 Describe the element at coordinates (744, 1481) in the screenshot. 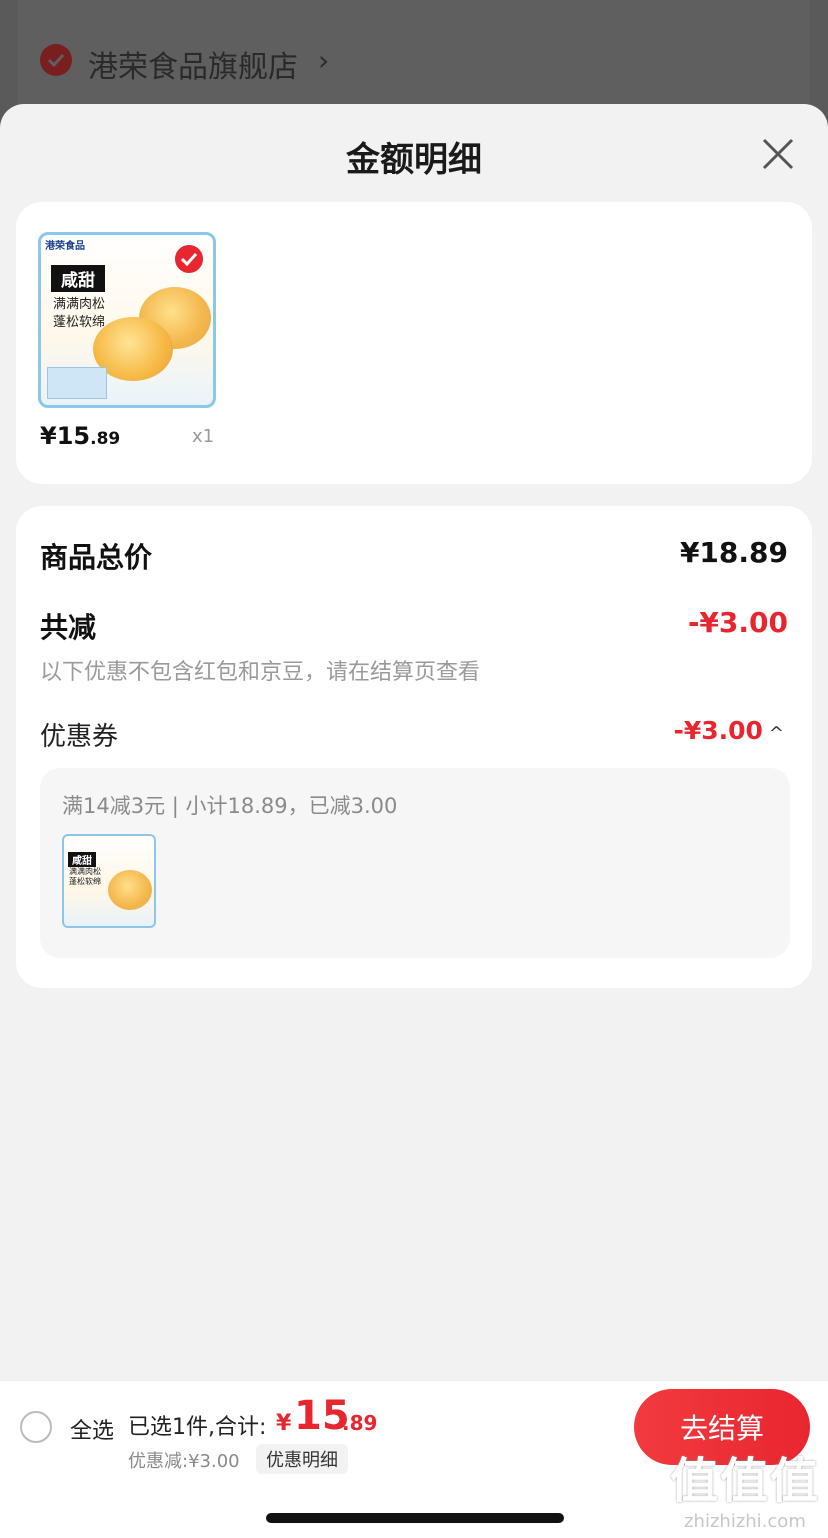

I see `watermark-logo: 值值值` at that location.